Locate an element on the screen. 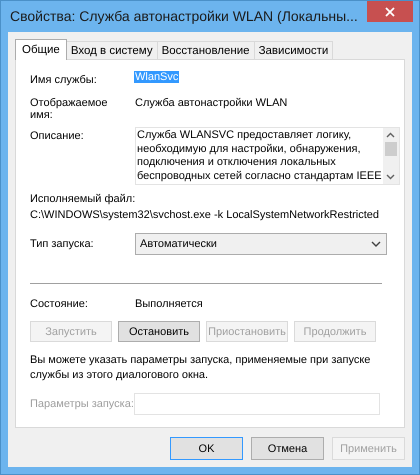  field-label: Тип запуска: is located at coordinates (62, 244).